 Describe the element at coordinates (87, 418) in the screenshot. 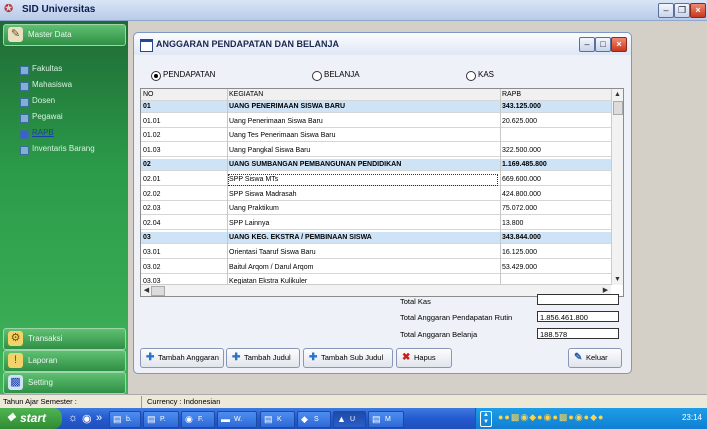

I see `media-icon: ◉` at that location.